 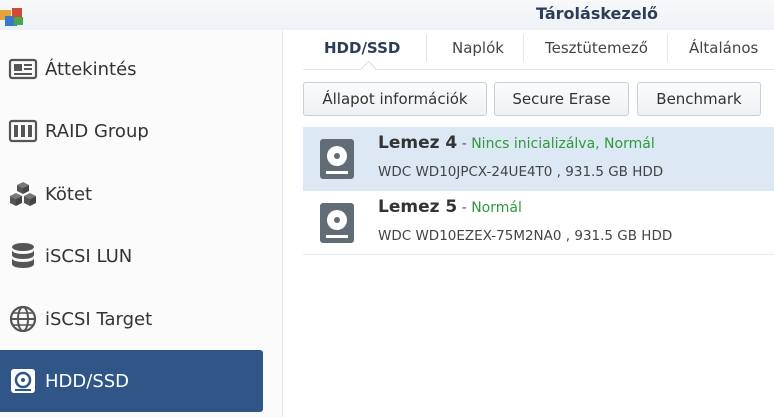 What do you see at coordinates (418, 207) in the screenshot?
I see `disk-name: Lemez 5` at bounding box center [418, 207].